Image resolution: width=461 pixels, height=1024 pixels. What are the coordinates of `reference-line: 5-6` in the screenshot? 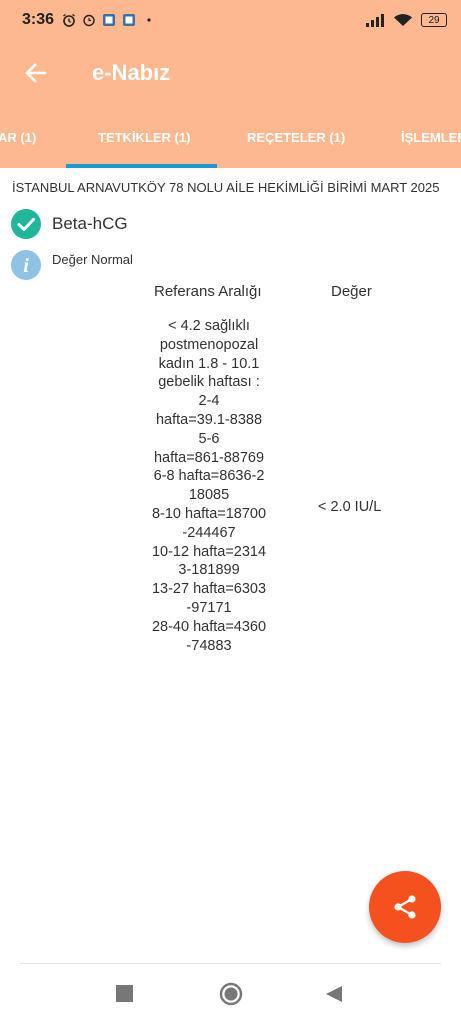 It's located at (209, 438).